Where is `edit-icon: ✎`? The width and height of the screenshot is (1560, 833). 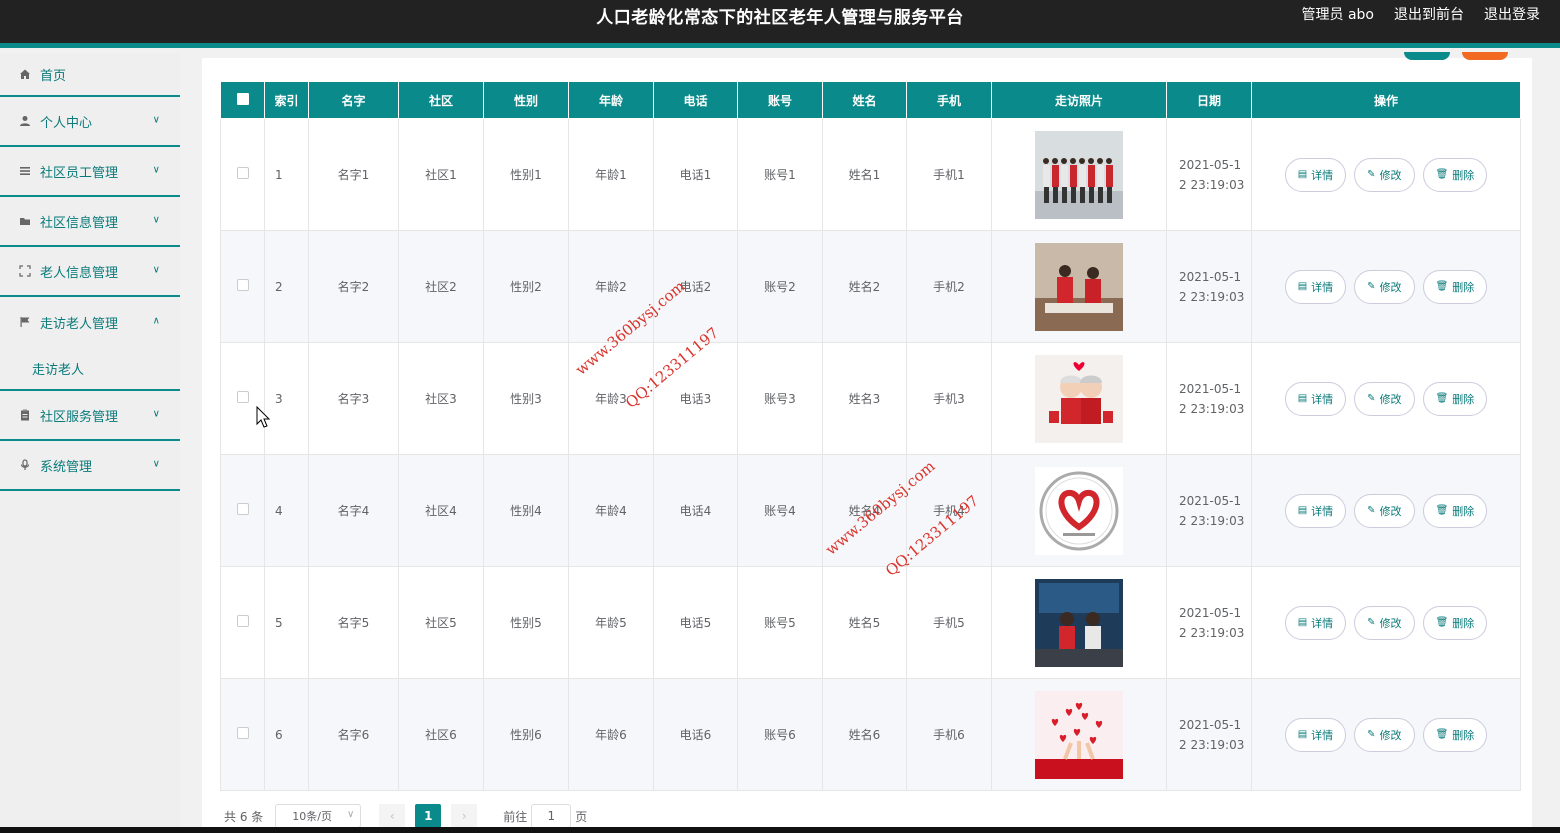 edit-icon: ✎ is located at coordinates (1371, 510).